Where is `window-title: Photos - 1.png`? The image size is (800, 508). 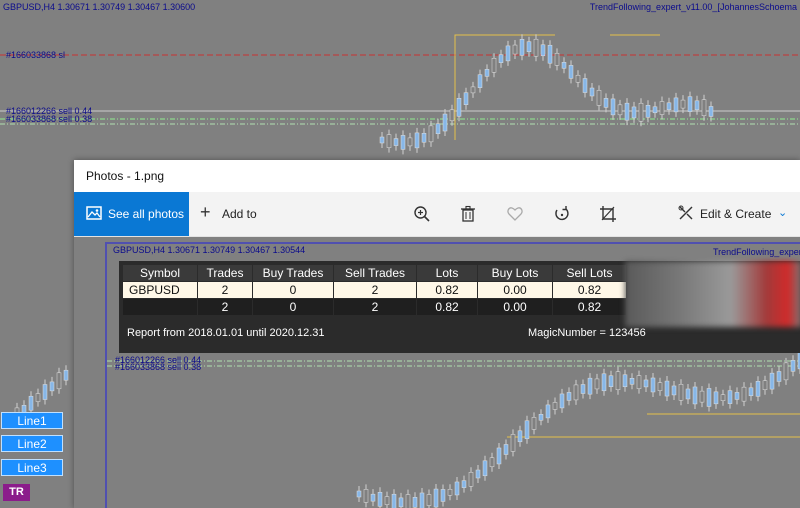
window-title: Photos - 1.png is located at coordinates (125, 176).